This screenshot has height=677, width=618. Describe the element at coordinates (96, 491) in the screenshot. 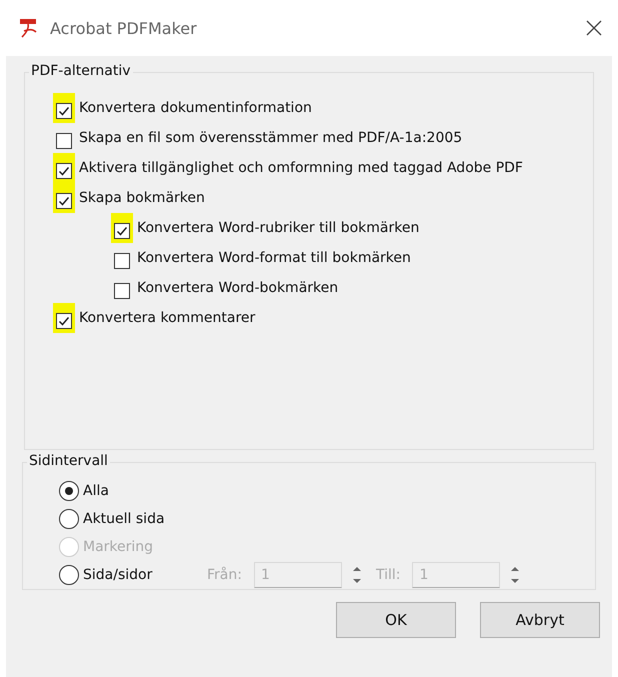

I see `radio-label: Alla` at that location.